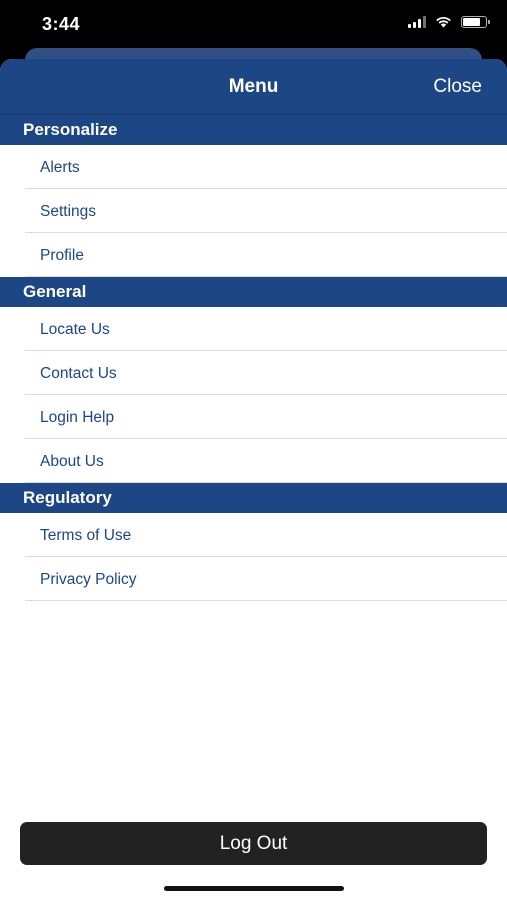 This screenshot has width=507, height=900. Describe the element at coordinates (254, 888) in the screenshot. I see `home-indicator` at that location.